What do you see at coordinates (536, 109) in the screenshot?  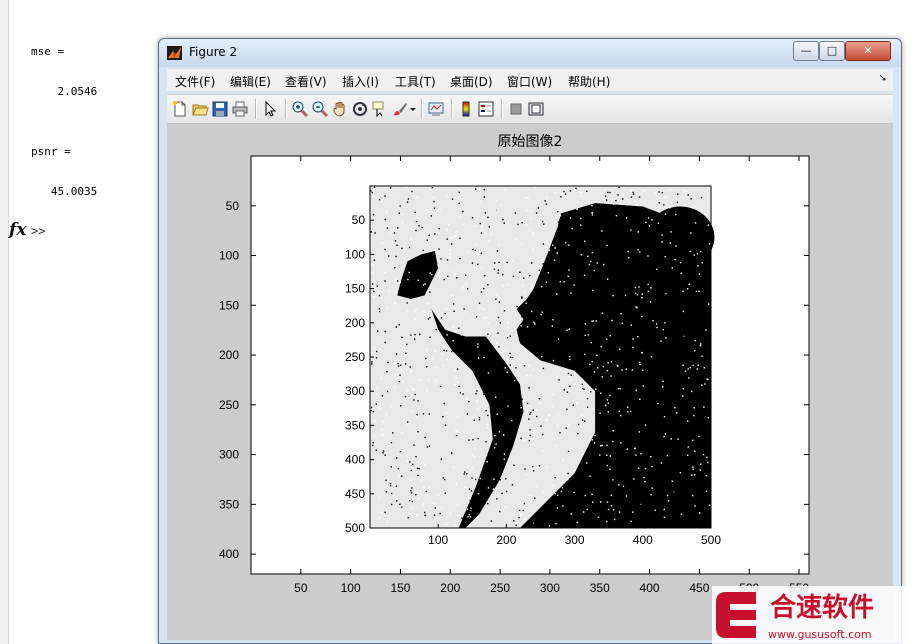 I see `show-plot-tools-icon` at bounding box center [536, 109].